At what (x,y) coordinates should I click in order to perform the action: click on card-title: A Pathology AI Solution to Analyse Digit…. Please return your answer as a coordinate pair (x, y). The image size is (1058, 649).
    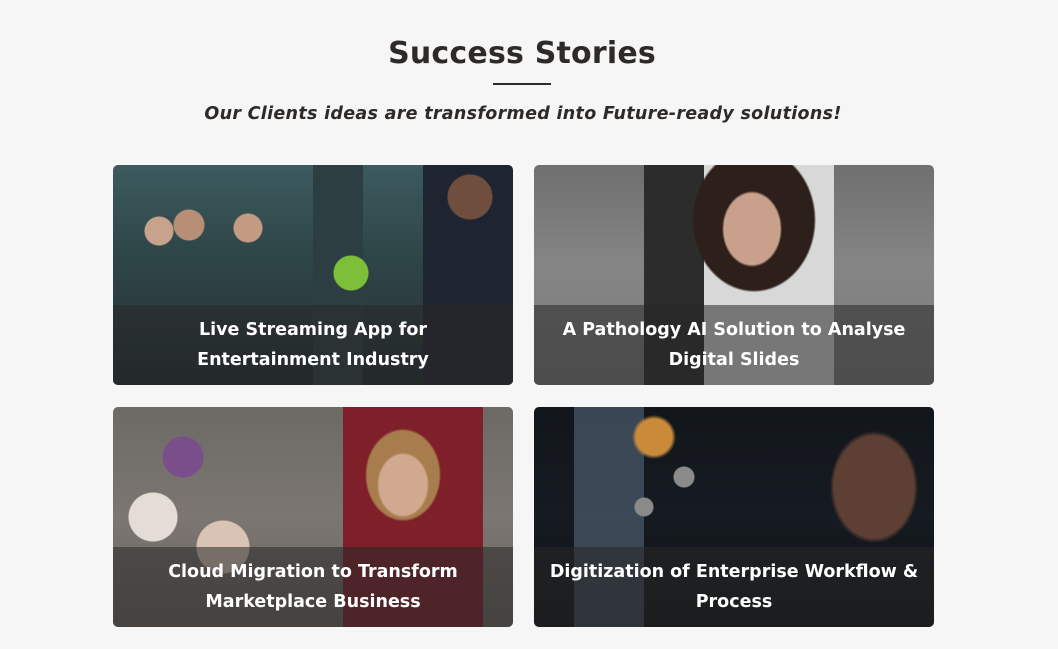
    Looking at the image, I should click on (734, 345).